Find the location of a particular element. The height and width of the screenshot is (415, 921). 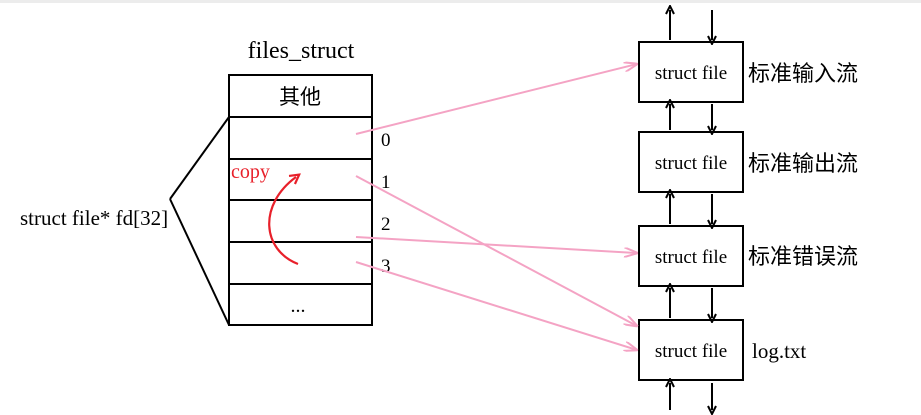

fd-index-2: 2 is located at coordinates (386, 224).